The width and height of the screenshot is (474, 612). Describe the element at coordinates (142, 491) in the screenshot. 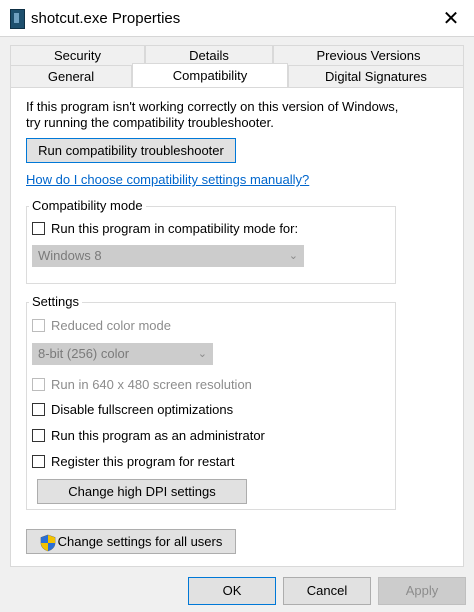

I see `change-dpi-button: Change high DPI settings` at that location.